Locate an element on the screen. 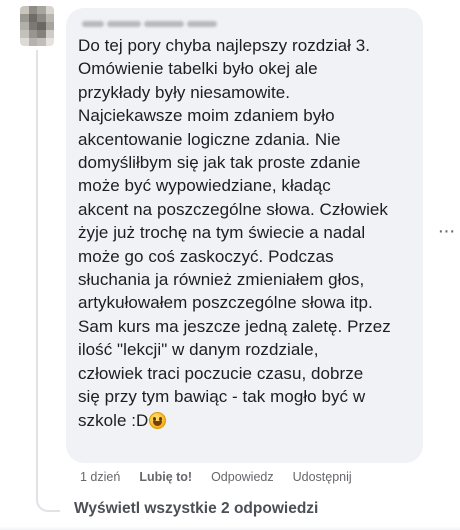  comment-timestamp: 1 dzień is located at coordinates (100, 478).